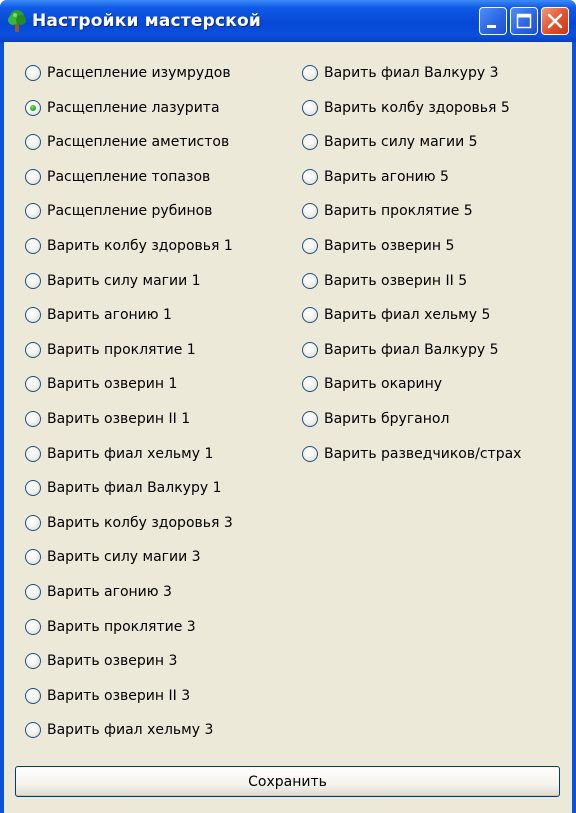 This screenshot has height=813, width=576. Describe the element at coordinates (110, 350) in the screenshot. I see `radio-option: Варить проклятие 1` at that location.